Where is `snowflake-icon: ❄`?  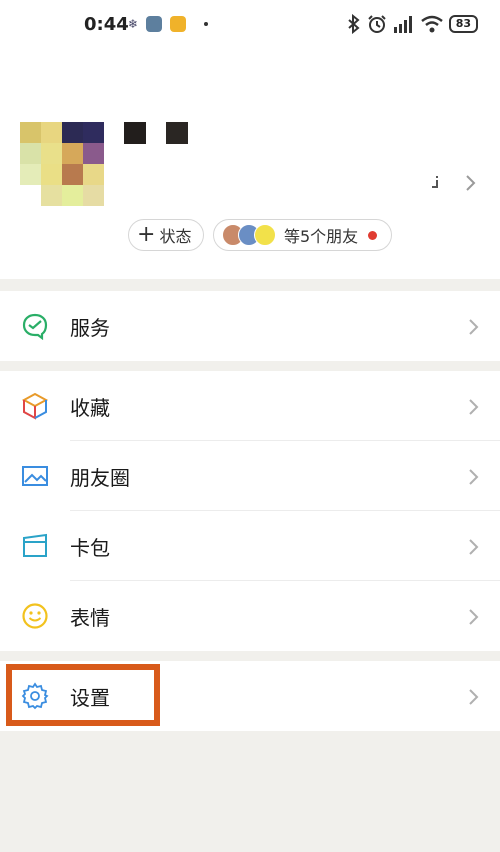 snowflake-icon: ❄ is located at coordinates (133, 24).